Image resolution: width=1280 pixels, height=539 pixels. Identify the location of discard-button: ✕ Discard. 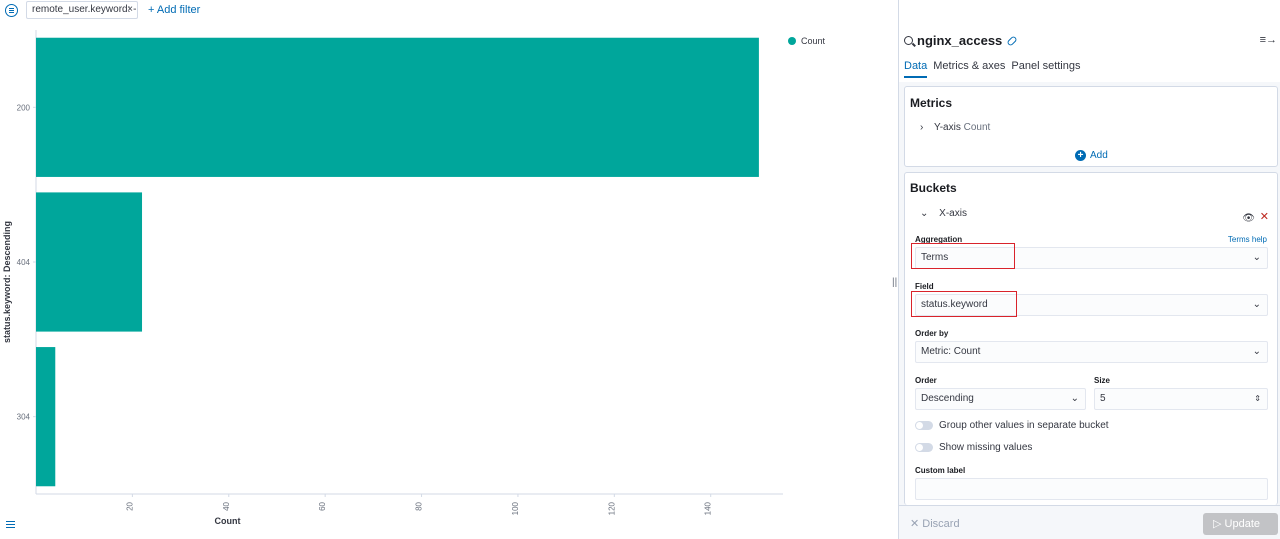
(935, 523).